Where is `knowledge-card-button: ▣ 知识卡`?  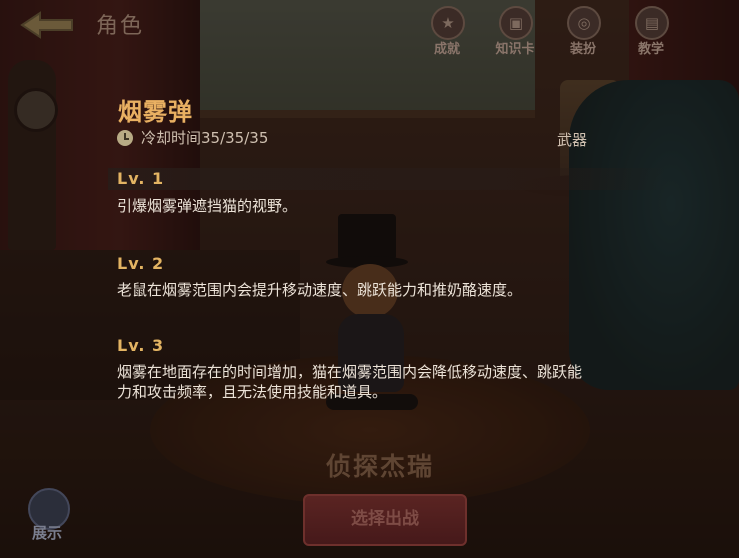
knowledge-card-button: ▣ 知识卡 is located at coordinates (515, 33).